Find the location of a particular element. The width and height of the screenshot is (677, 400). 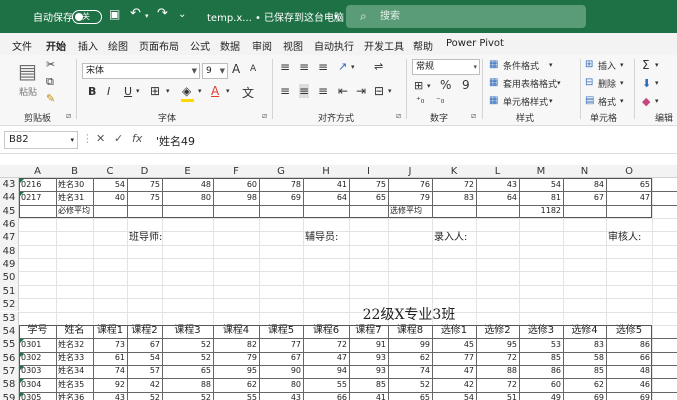

column-header-n: N is located at coordinates (584, 171).